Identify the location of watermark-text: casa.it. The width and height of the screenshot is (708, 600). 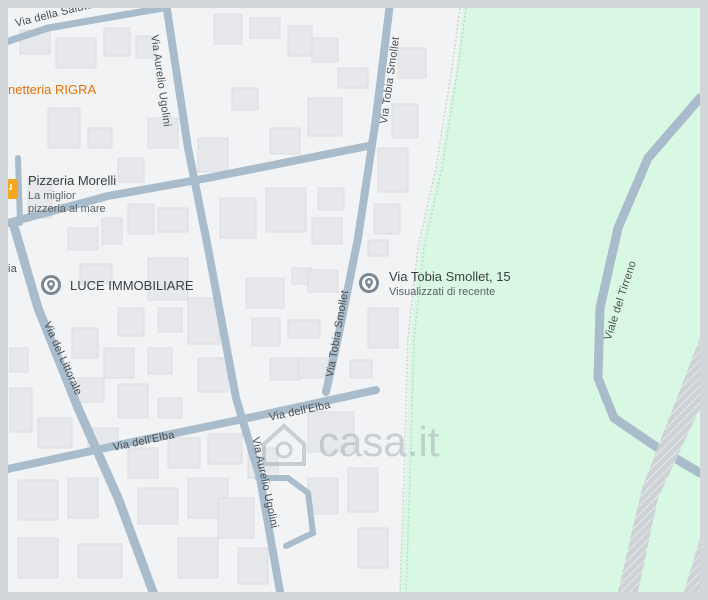
(379, 441).